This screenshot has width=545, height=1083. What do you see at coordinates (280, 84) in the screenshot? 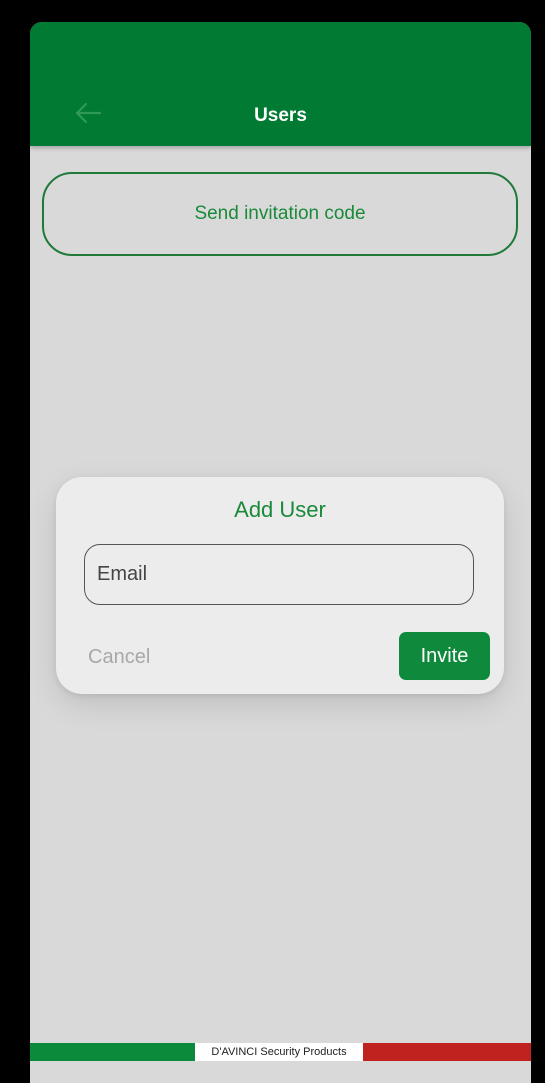
I see `app-header: Users` at bounding box center [280, 84].